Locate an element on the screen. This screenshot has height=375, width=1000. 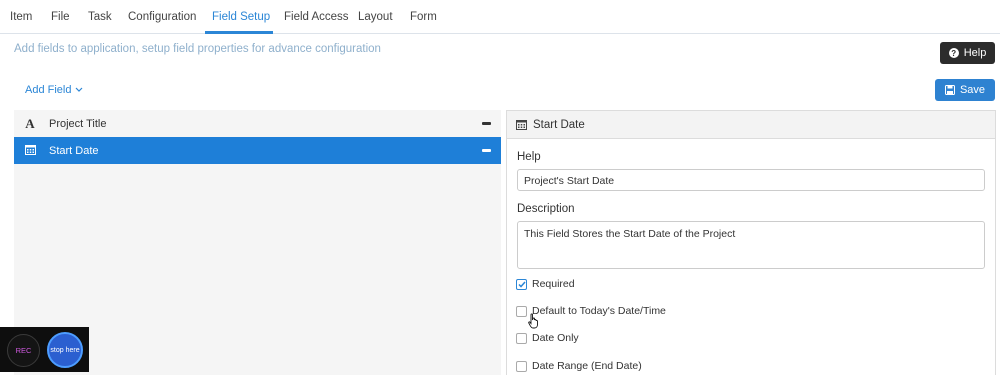
date-only-label: Date Only is located at coordinates (555, 338).